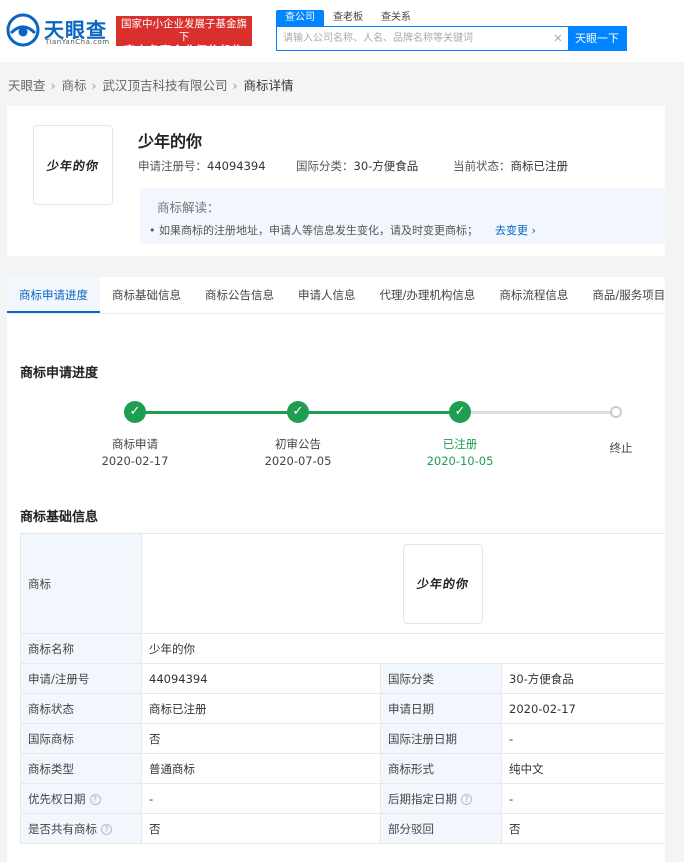 This screenshot has width=684, height=862. Describe the element at coordinates (59, 373) in the screenshot. I see `progress-section-title: 商标申请进度` at that location.